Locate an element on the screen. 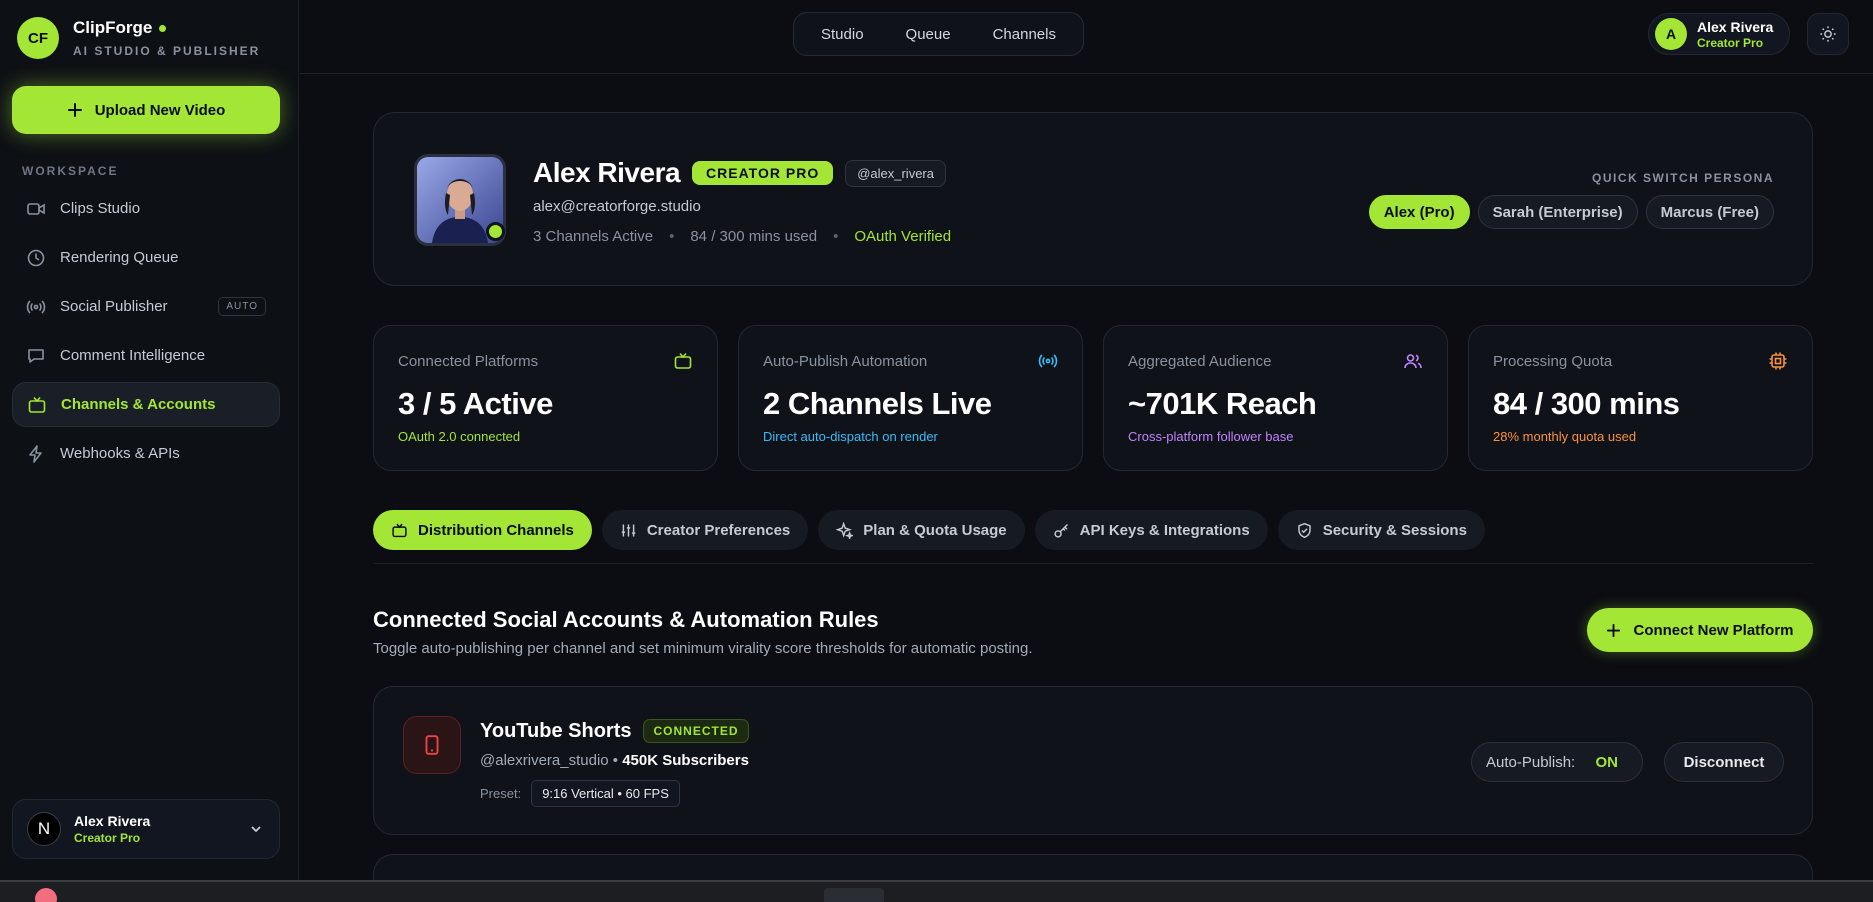 The height and width of the screenshot is (902, 1873). user-name: Alex Rivera is located at coordinates (112, 821).